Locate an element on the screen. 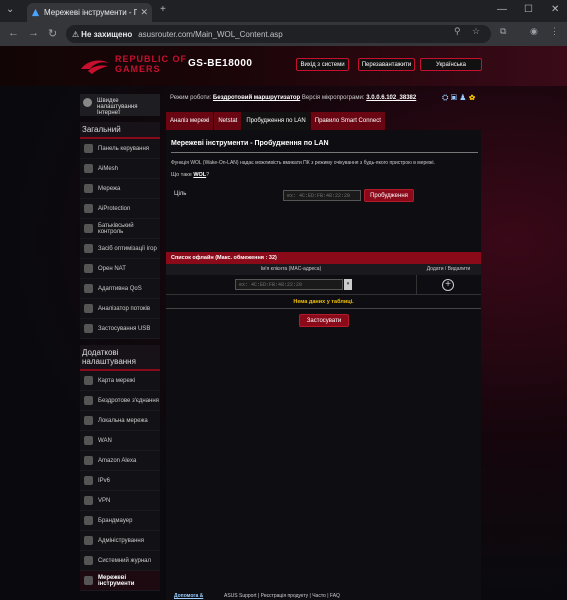  language-select: Українська is located at coordinates (451, 64).